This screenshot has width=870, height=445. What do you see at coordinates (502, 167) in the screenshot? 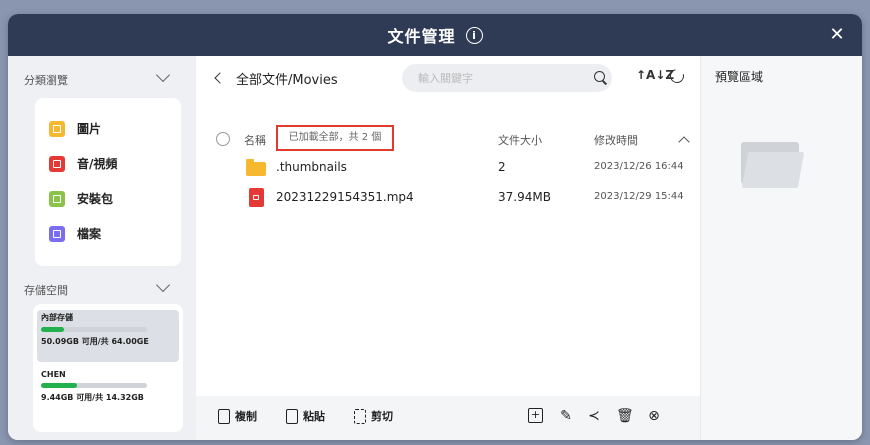
I see `file-size: 2` at bounding box center [502, 167].